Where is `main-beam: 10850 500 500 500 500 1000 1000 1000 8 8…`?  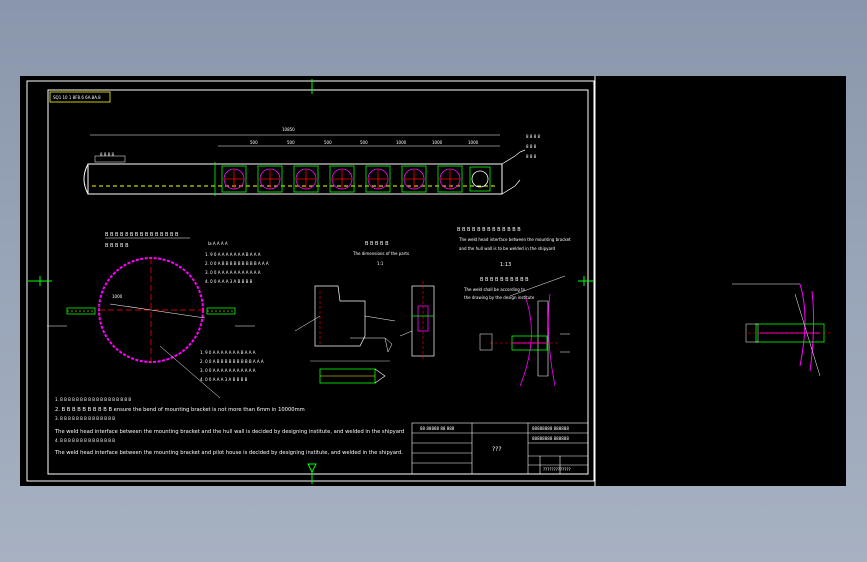
main-beam: 10850 500 500 500 500 1000 1000 1000 8 8… is located at coordinates (311, 161).